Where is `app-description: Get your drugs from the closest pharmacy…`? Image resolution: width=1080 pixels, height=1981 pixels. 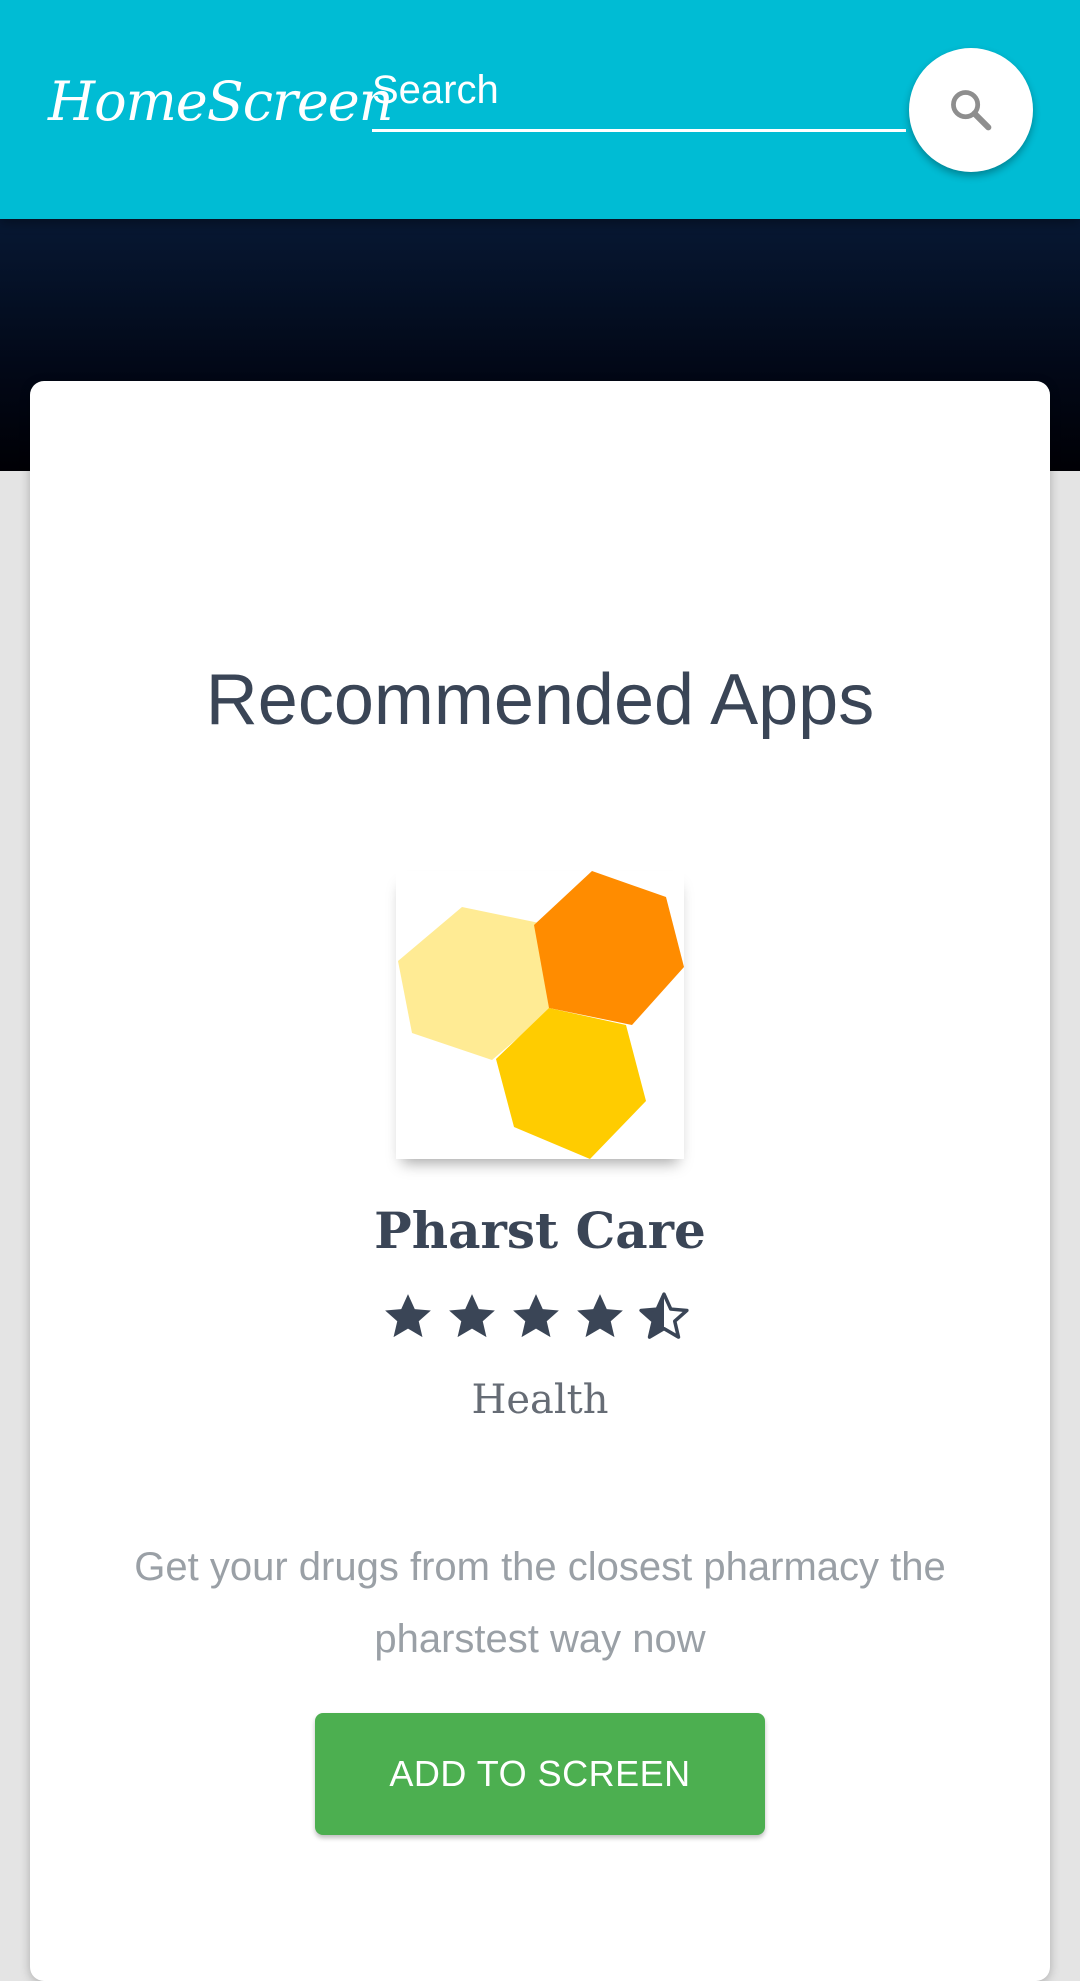
app-description: Get your drugs from the closest pharmacy… is located at coordinates (540, 1603).